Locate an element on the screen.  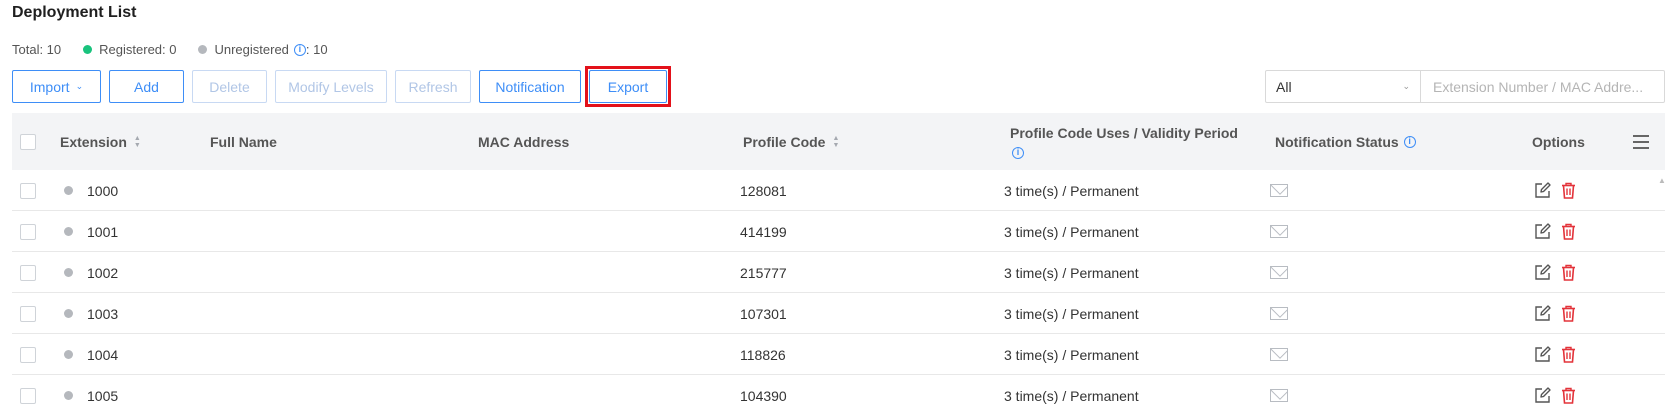
refresh-button: Refresh is located at coordinates (433, 86).